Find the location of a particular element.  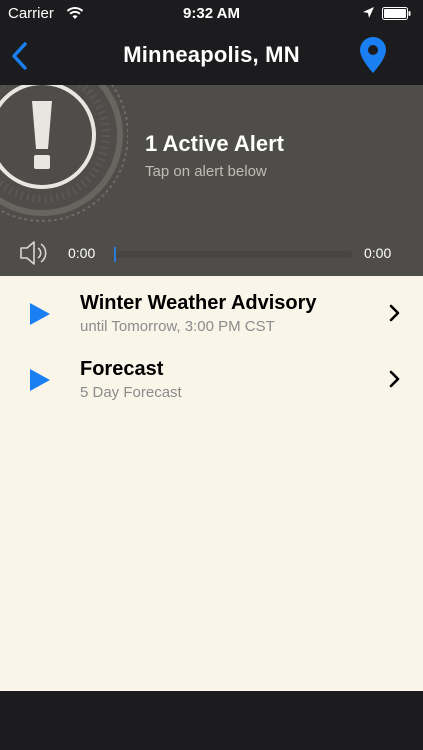

elapsed-time: 0:00 is located at coordinates (82, 253).